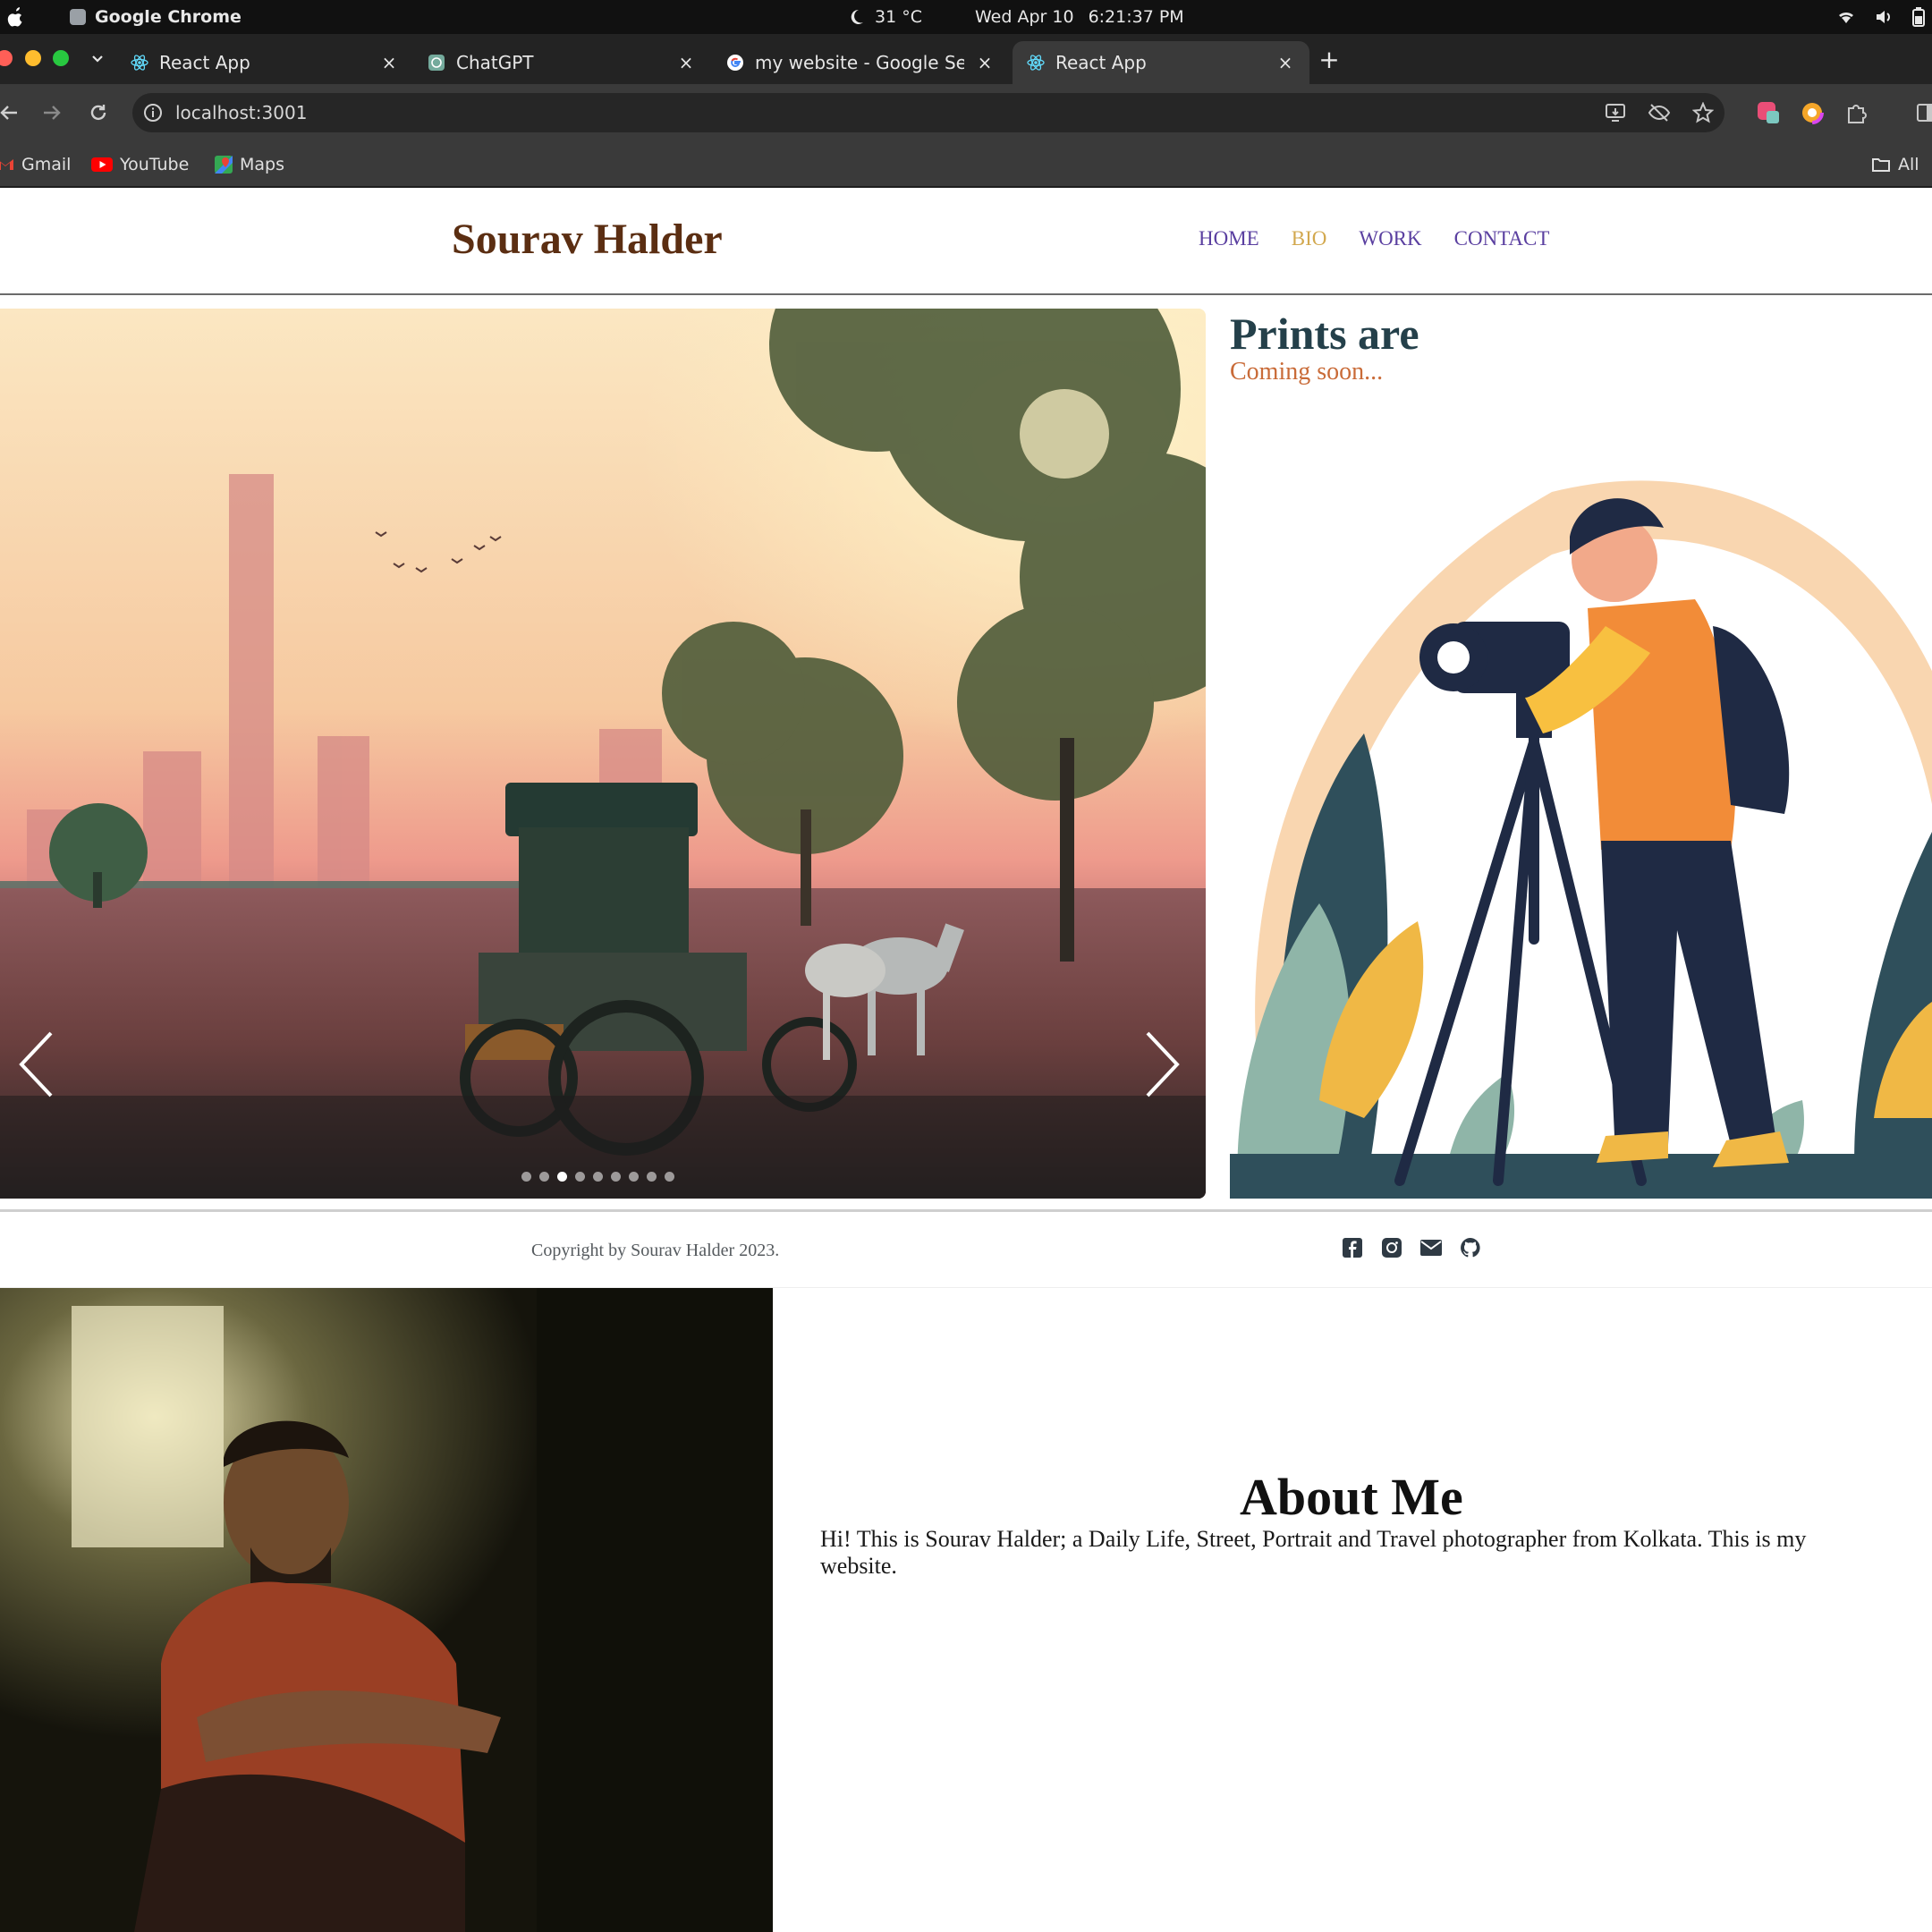  What do you see at coordinates (1881, 165) in the screenshot?
I see `folder-icon` at bounding box center [1881, 165].